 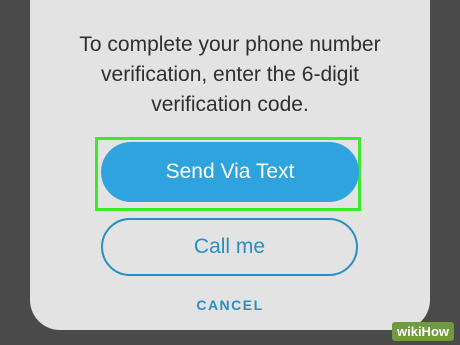 I want to click on send-via-text-button: Send Via Text, so click(x=230, y=172).